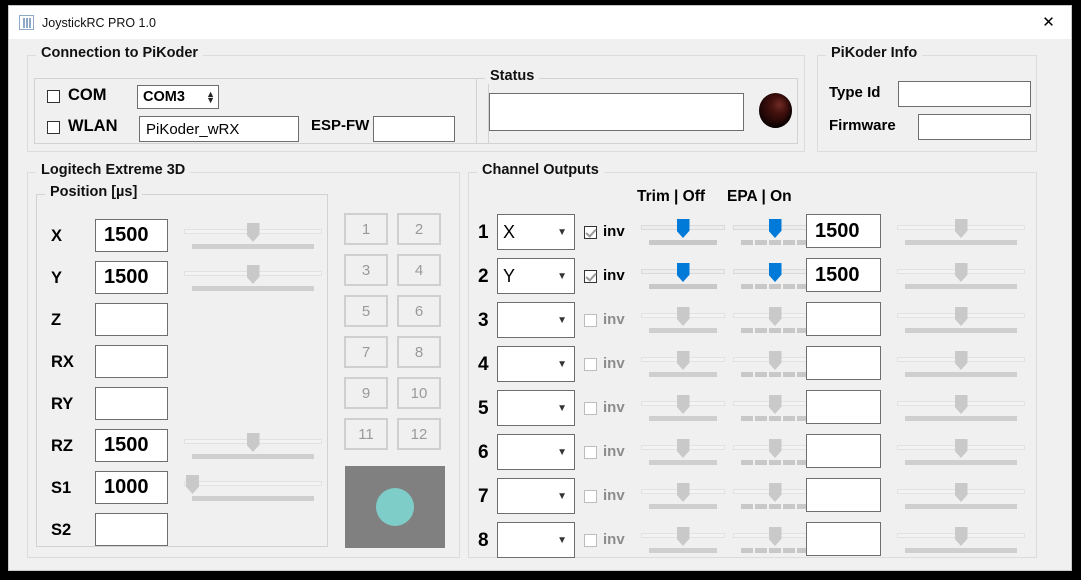  What do you see at coordinates (210, 97) in the screenshot?
I see `chevron-updown-icon: ▲ ▼` at bounding box center [210, 97].